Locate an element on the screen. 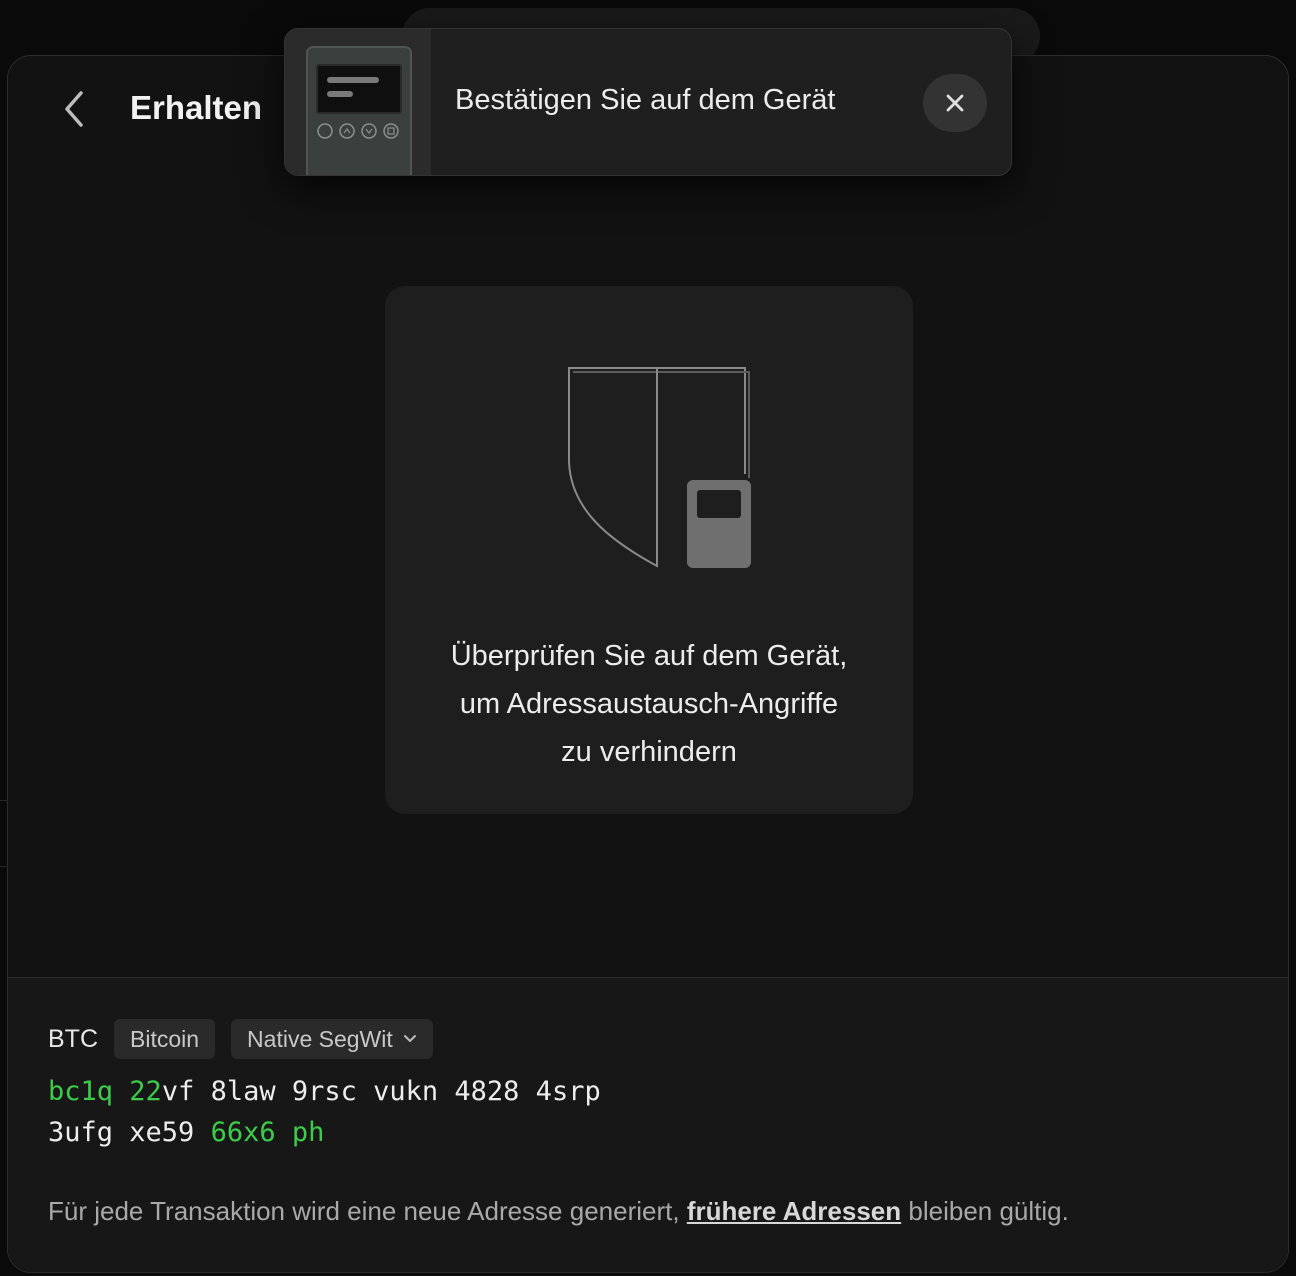  address-chunk: bc1q is located at coordinates (81, 1091).